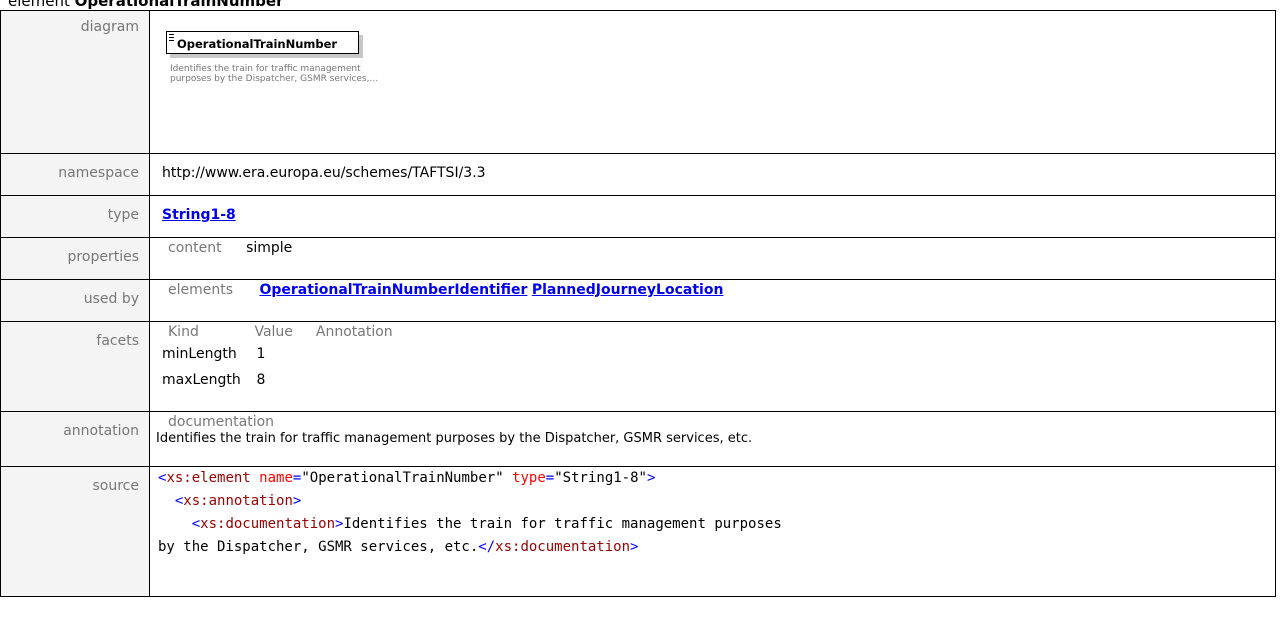 This screenshot has height=619, width=1280. I want to click on label-properties: properties, so click(75, 258).